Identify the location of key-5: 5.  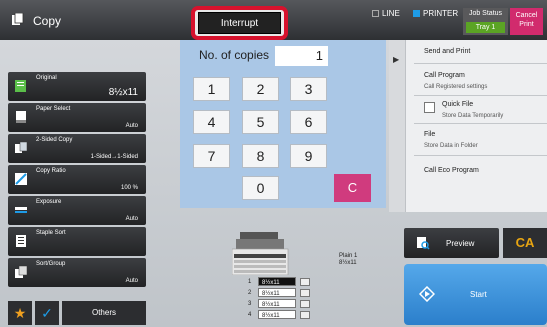
(260, 122).